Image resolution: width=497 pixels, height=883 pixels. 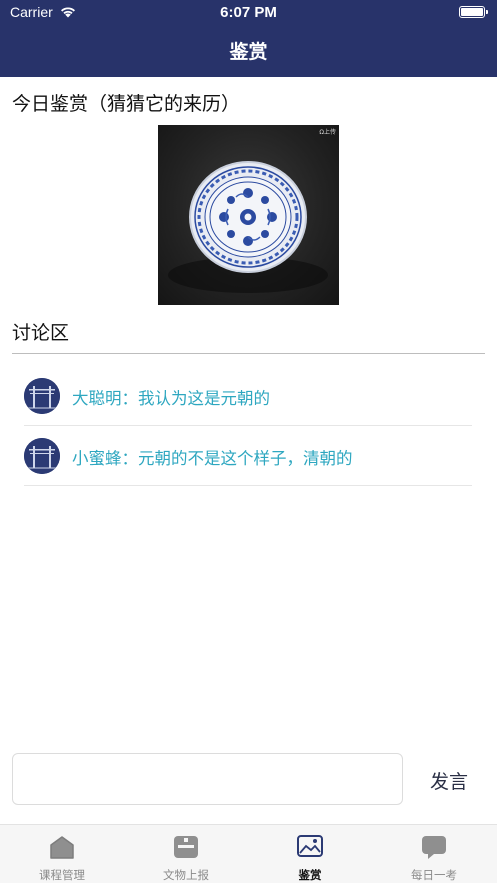 I want to click on tab-artifact-report: 文物上报, so click(x=186, y=854).